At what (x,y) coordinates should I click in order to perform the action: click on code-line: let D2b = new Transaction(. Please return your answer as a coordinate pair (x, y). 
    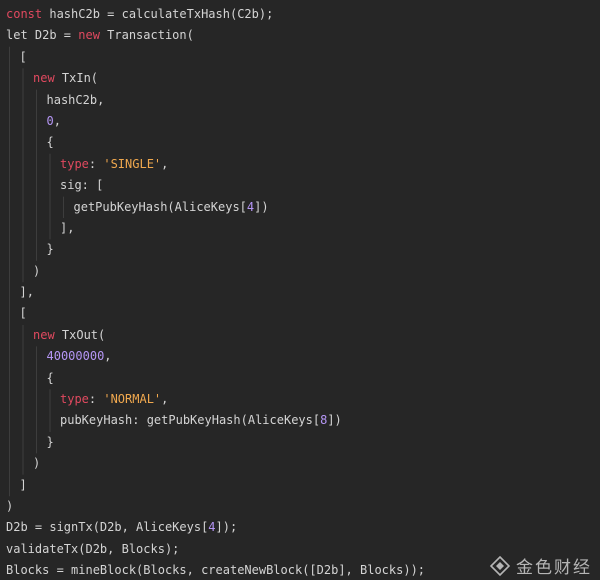
    Looking at the image, I should click on (300, 35).